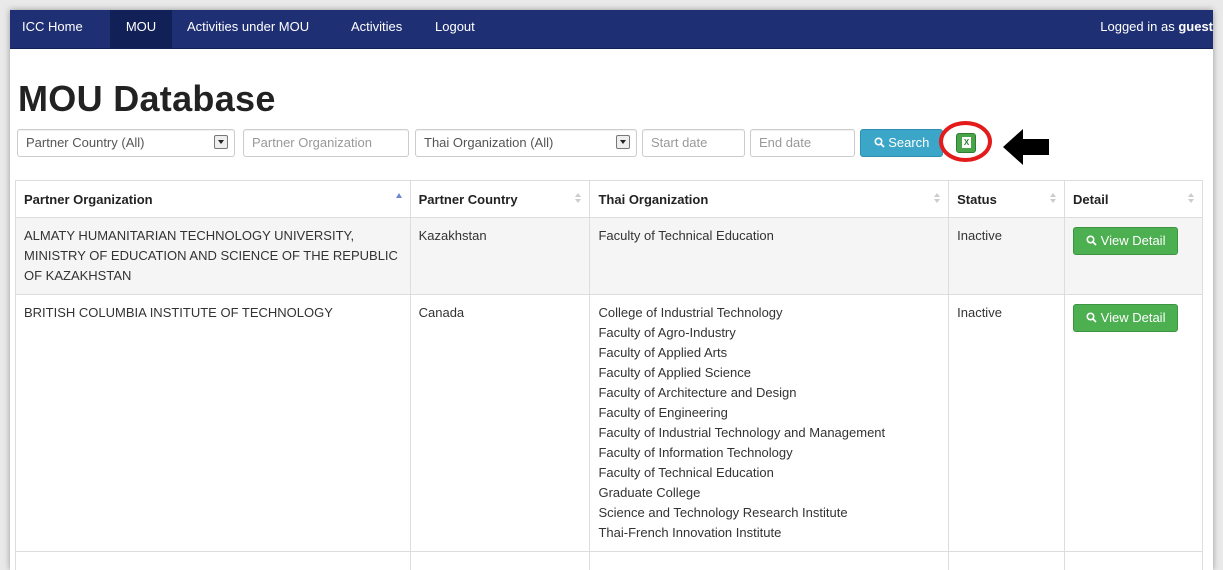  I want to click on partner-organization-input: Partner Organization, so click(326, 143).